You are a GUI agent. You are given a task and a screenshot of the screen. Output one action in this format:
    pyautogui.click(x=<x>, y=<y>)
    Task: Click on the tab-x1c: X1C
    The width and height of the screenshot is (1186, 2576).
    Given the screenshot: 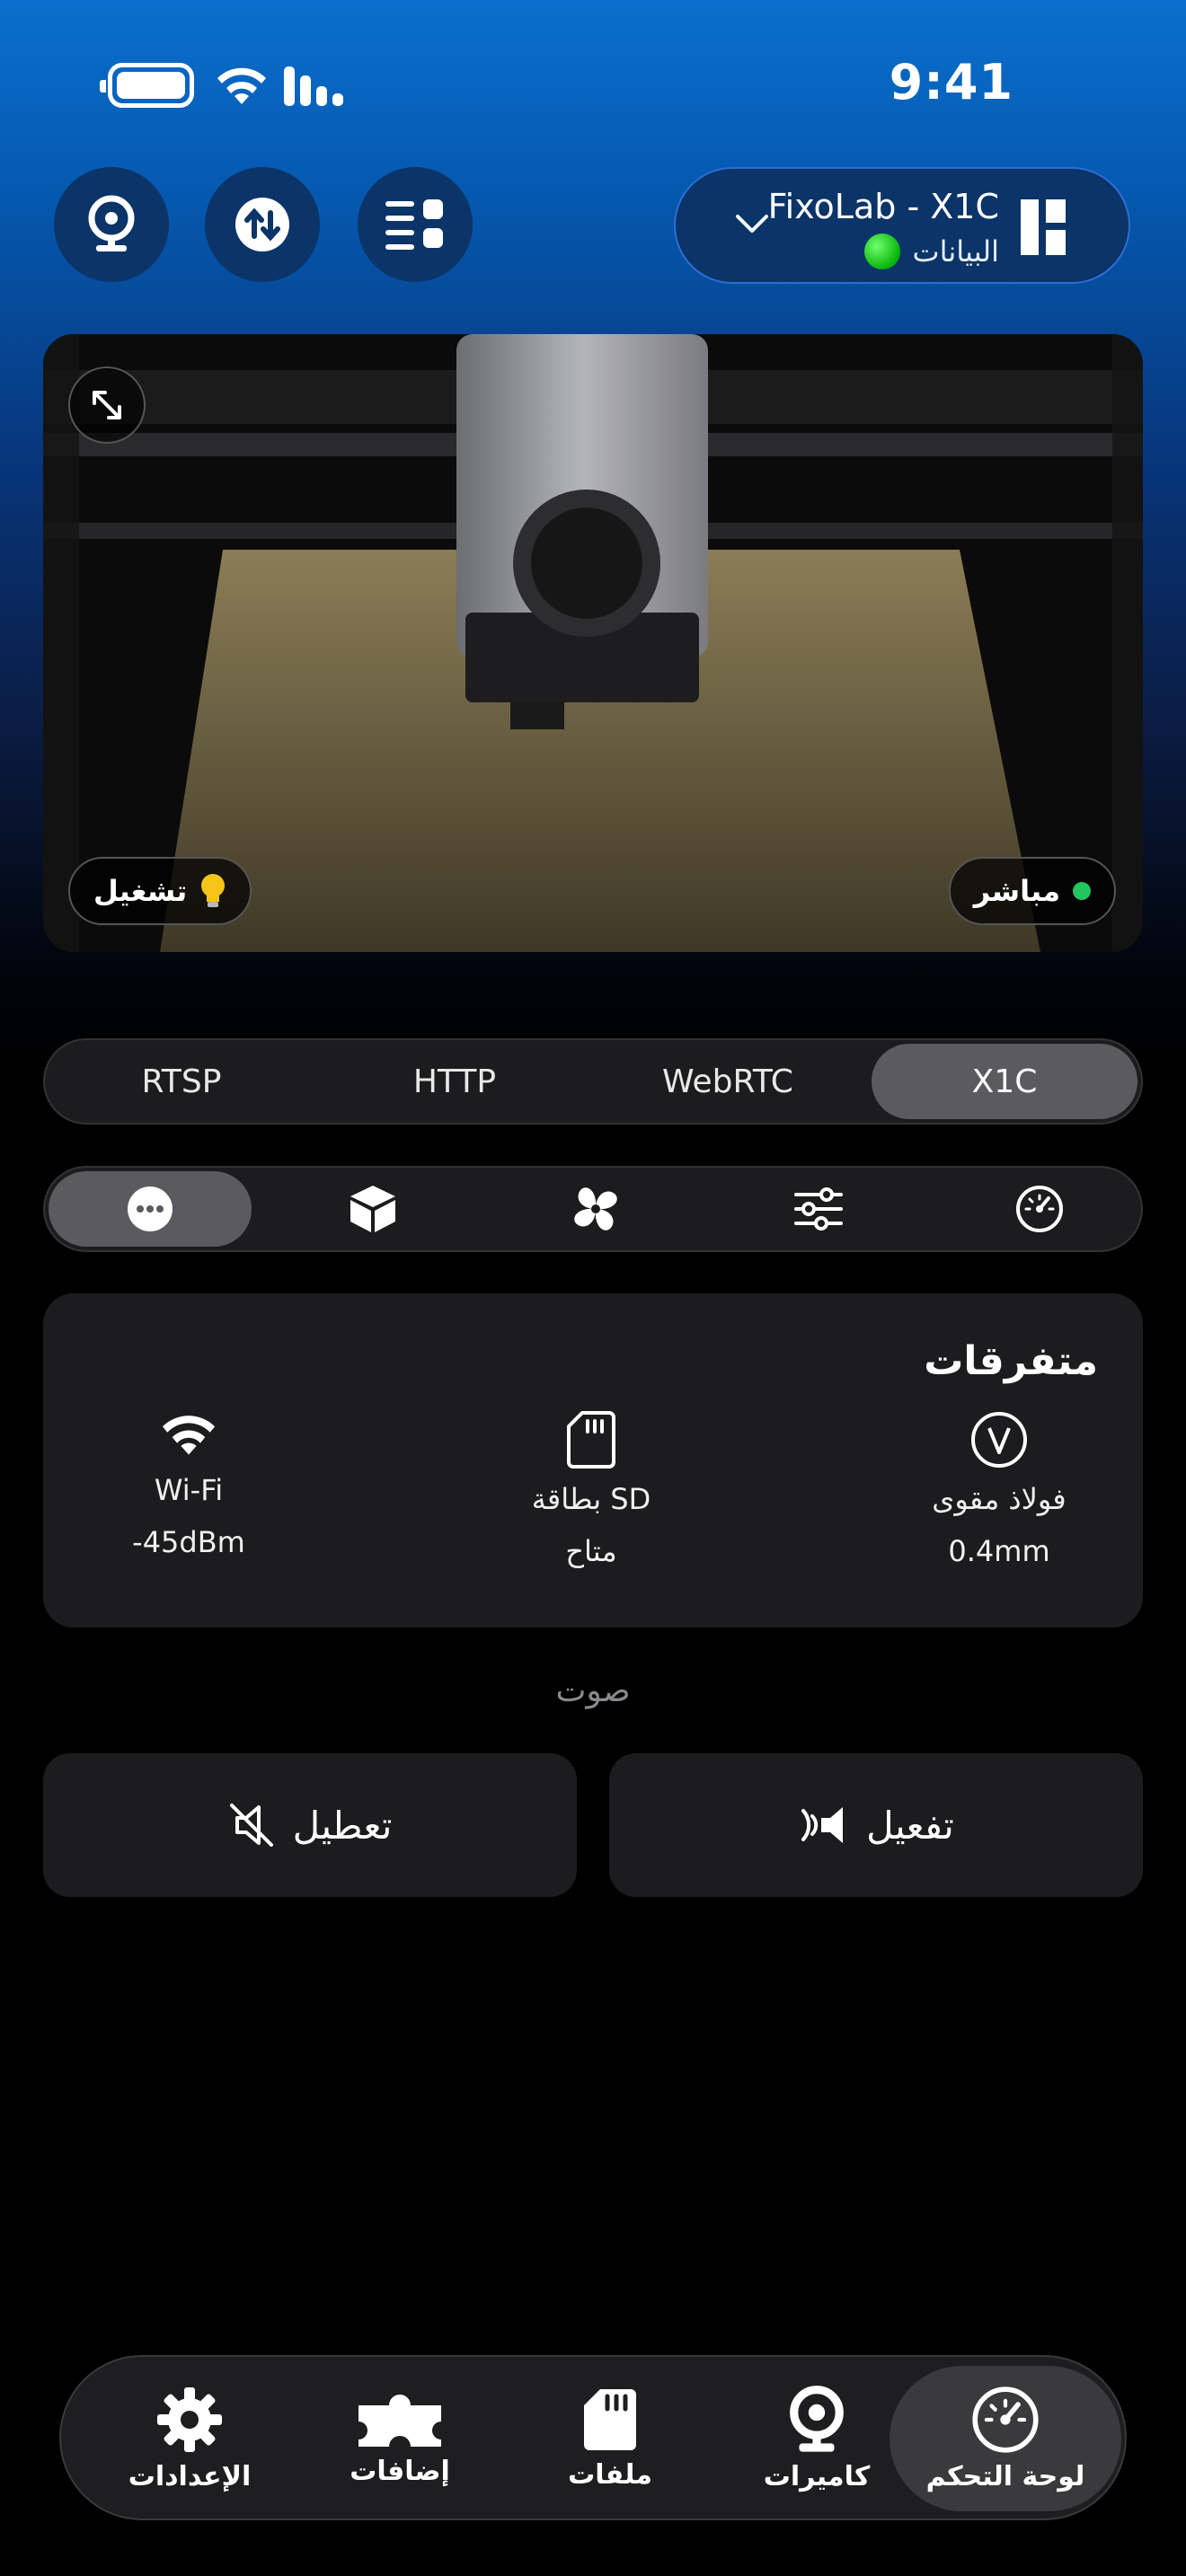 What is the action you would take?
    pyautogui.click(x=1004, y=1081)
    